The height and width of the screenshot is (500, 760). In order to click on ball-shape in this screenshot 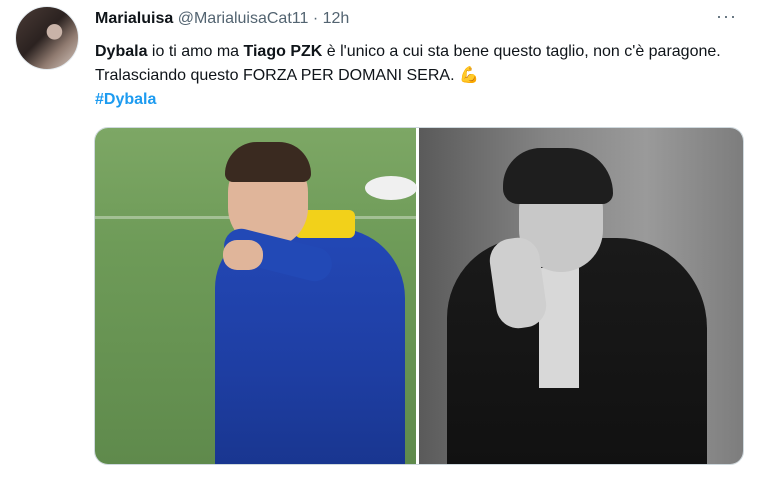, I will do `click(391, 188)`.